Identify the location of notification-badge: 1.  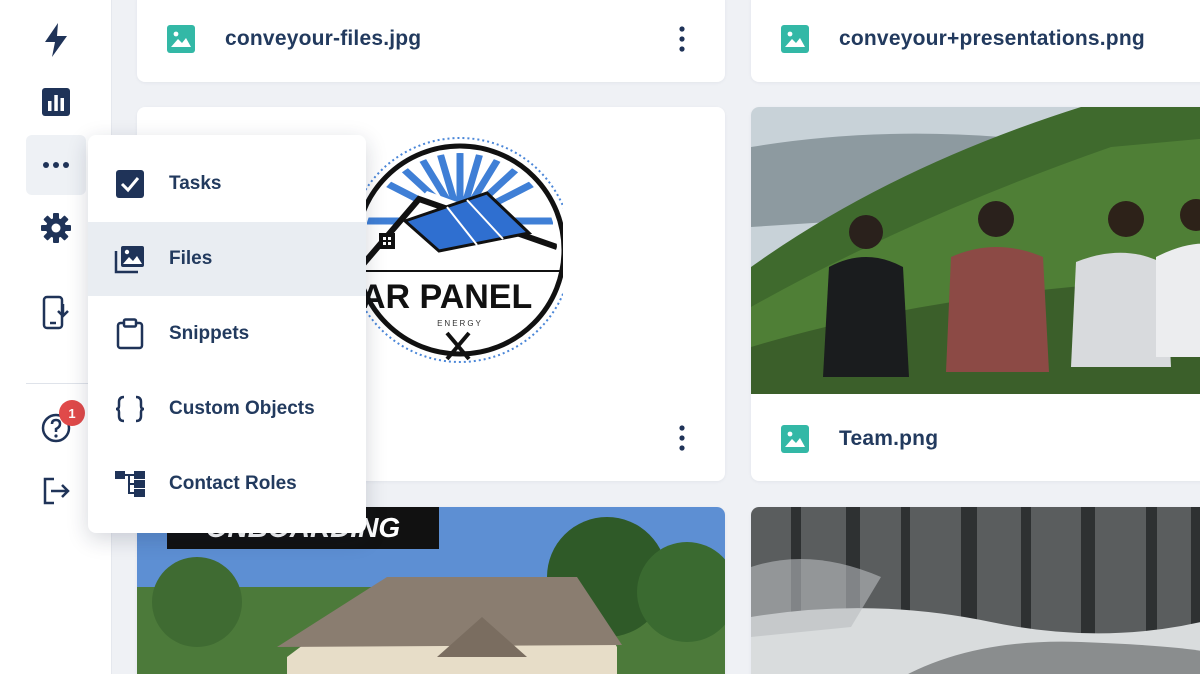
(72, 413).